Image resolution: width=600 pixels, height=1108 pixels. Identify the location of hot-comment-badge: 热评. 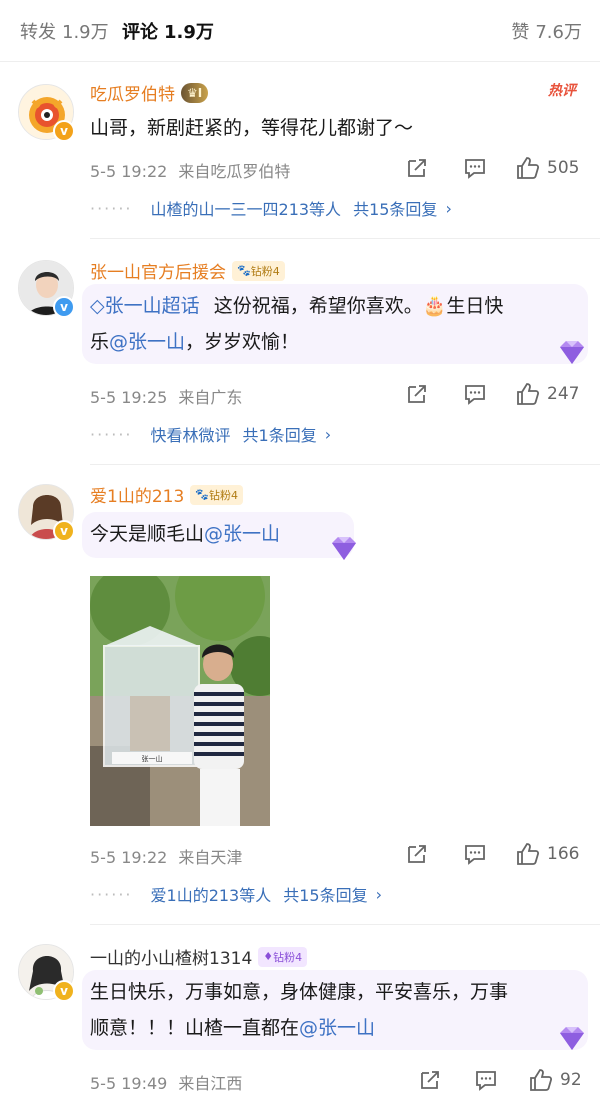
(562, 91).